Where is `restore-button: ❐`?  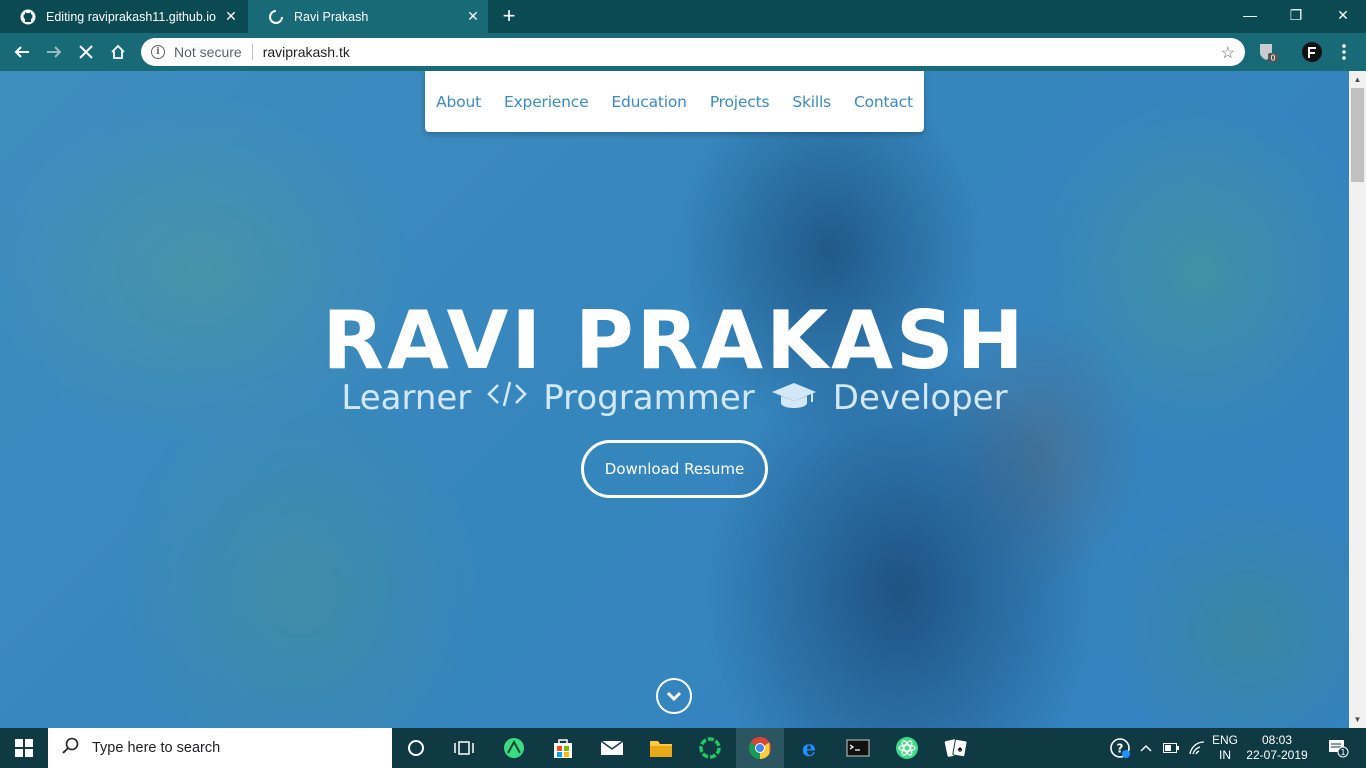 restore-button: ❐ is located at coordinates (1296, 15).